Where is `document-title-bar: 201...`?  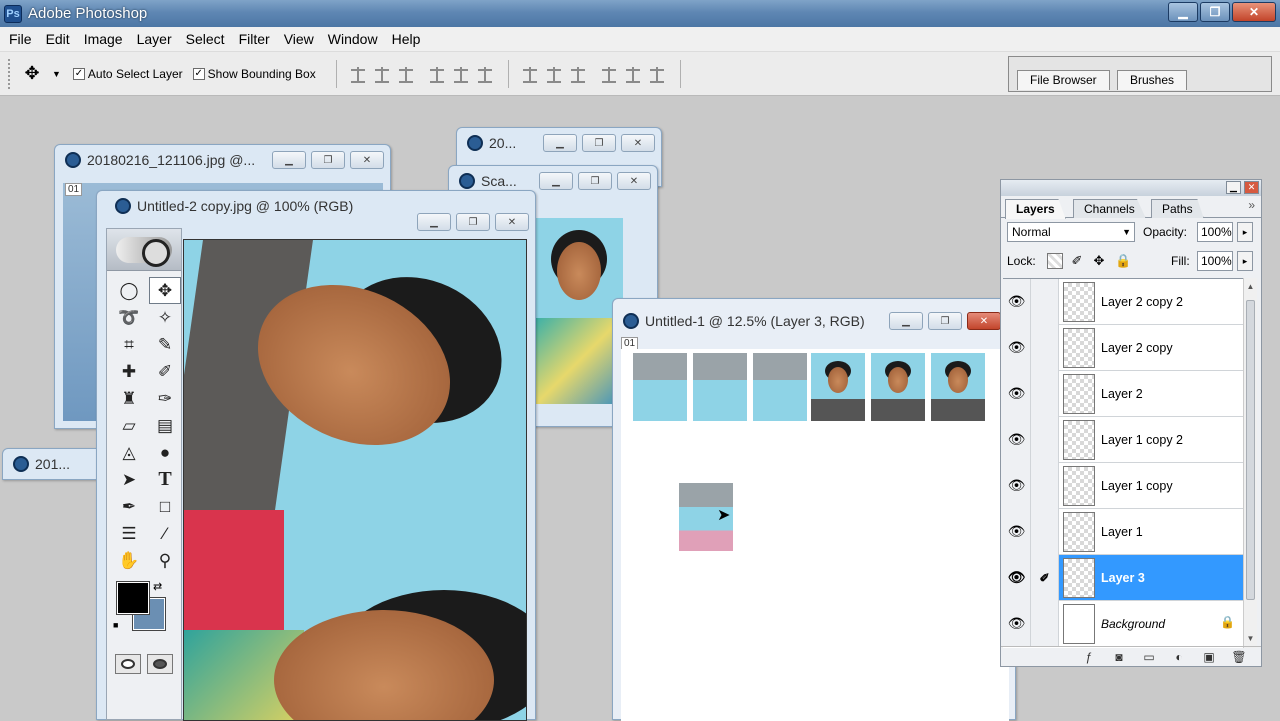 document-title-bar: 201... is located at coordinates (52, 464).